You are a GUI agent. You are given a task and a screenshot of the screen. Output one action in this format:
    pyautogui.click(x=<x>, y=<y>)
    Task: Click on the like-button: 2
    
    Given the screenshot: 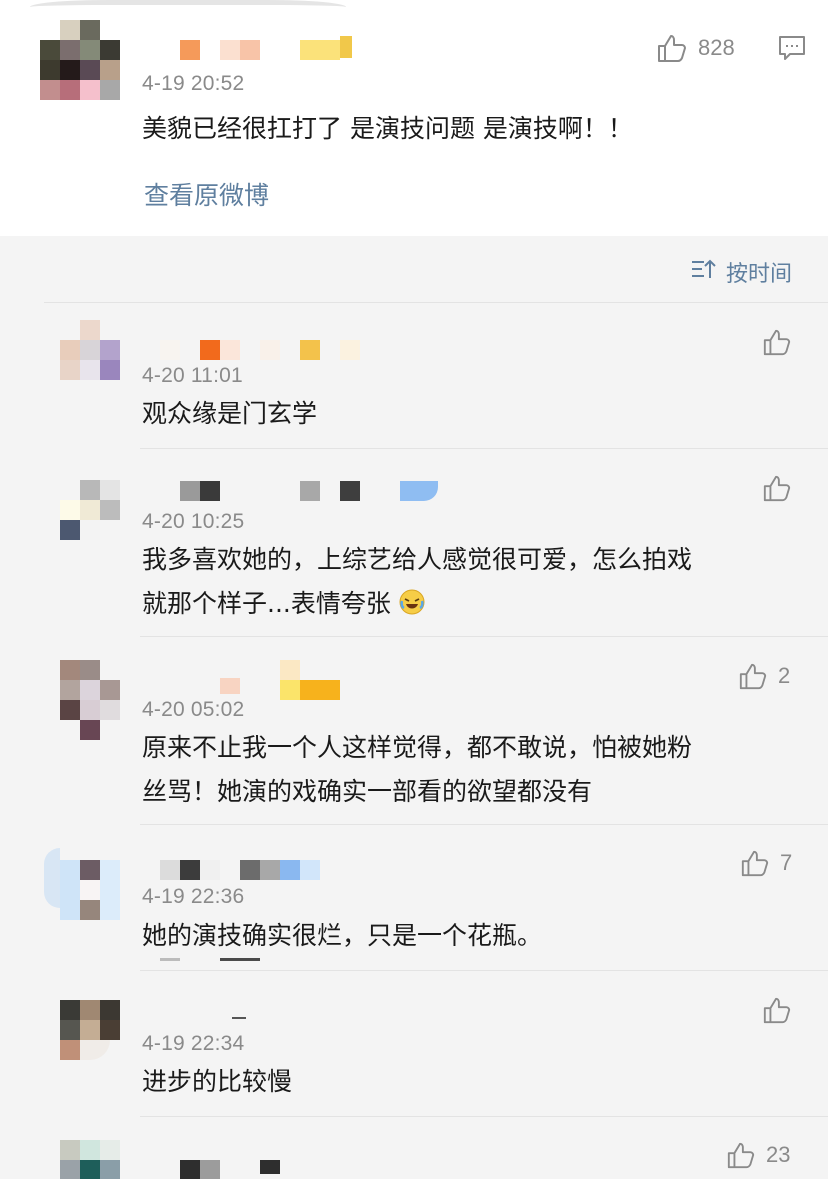 What is the action you would take?
    pyautogui.click(x=764, y=676)
    